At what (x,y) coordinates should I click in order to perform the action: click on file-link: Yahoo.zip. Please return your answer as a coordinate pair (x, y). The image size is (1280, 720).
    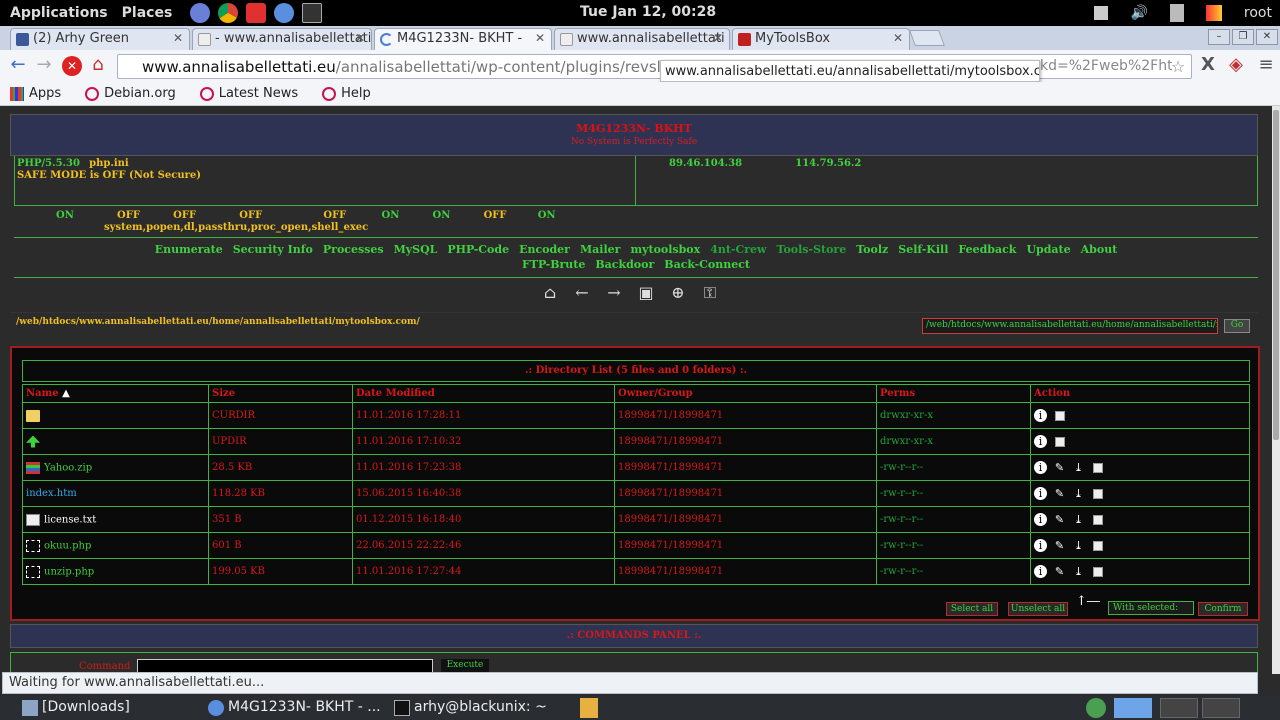
    Looking at the image, I should click on (68, 467).